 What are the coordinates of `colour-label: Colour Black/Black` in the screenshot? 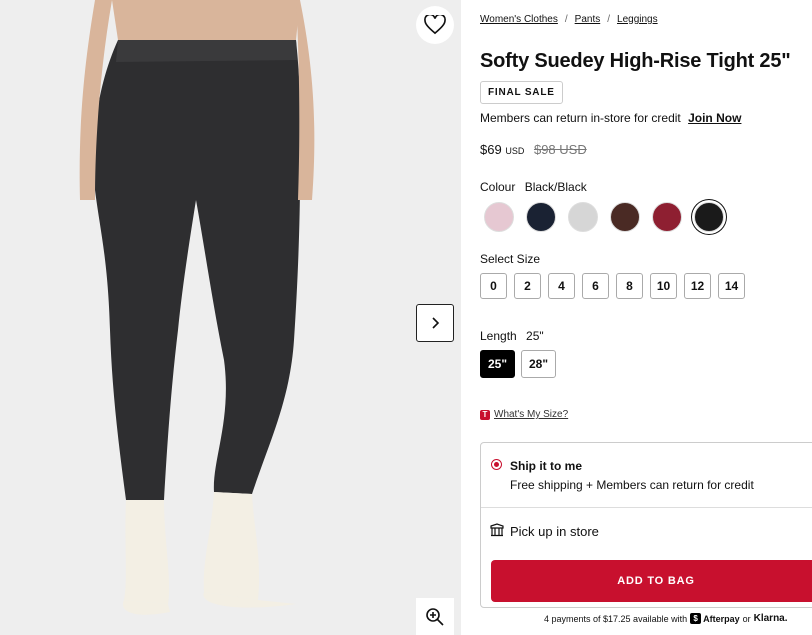 It's located at (533, 187).